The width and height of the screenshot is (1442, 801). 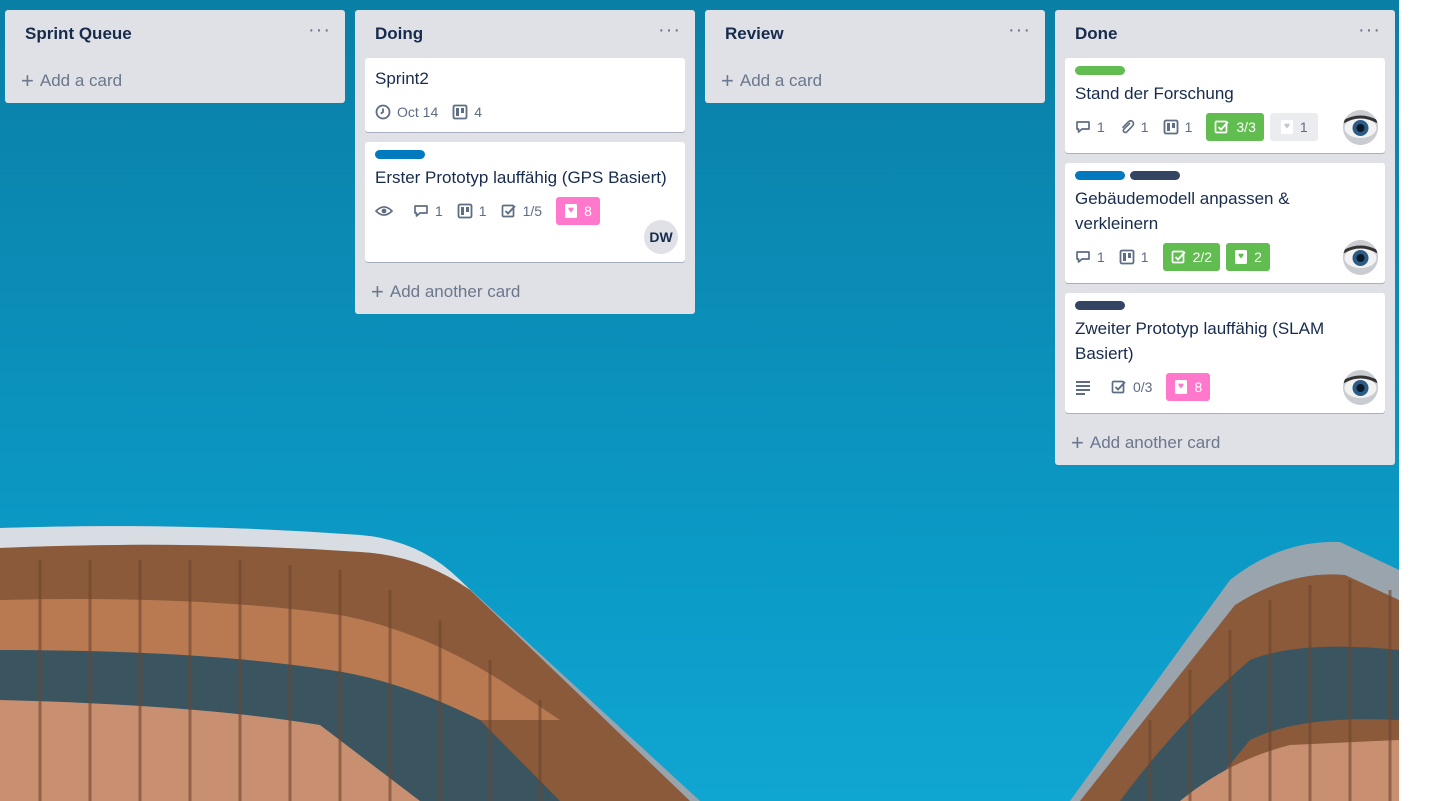 I want to click on list-title: Sprint Queue, so click(x=78, y=34).